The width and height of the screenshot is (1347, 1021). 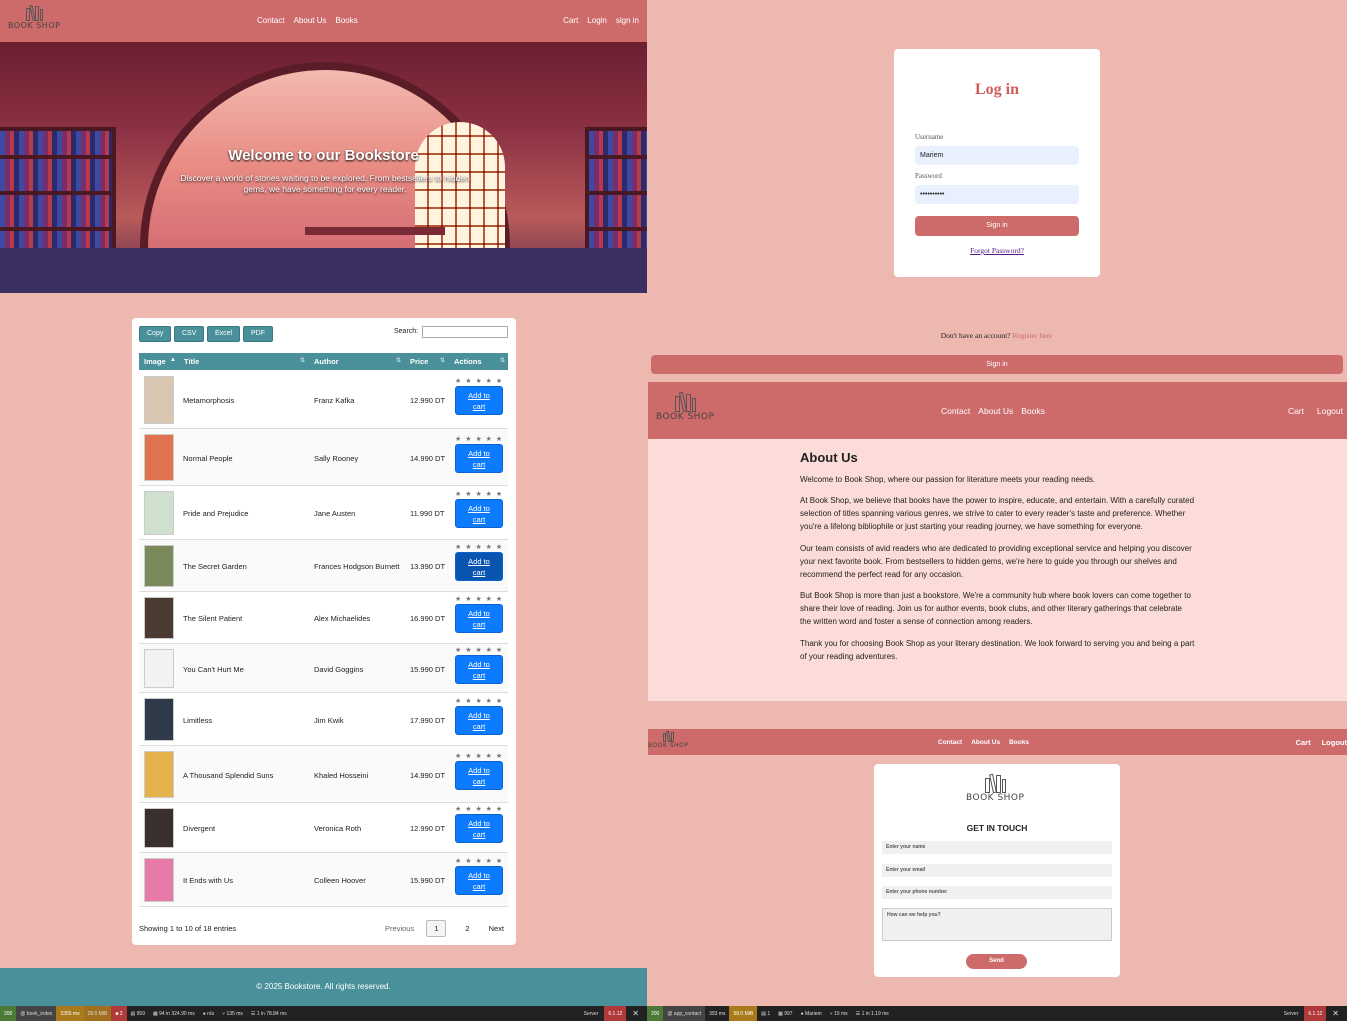 I want to click on excel-button: Excel, so click(x=224, y=334).